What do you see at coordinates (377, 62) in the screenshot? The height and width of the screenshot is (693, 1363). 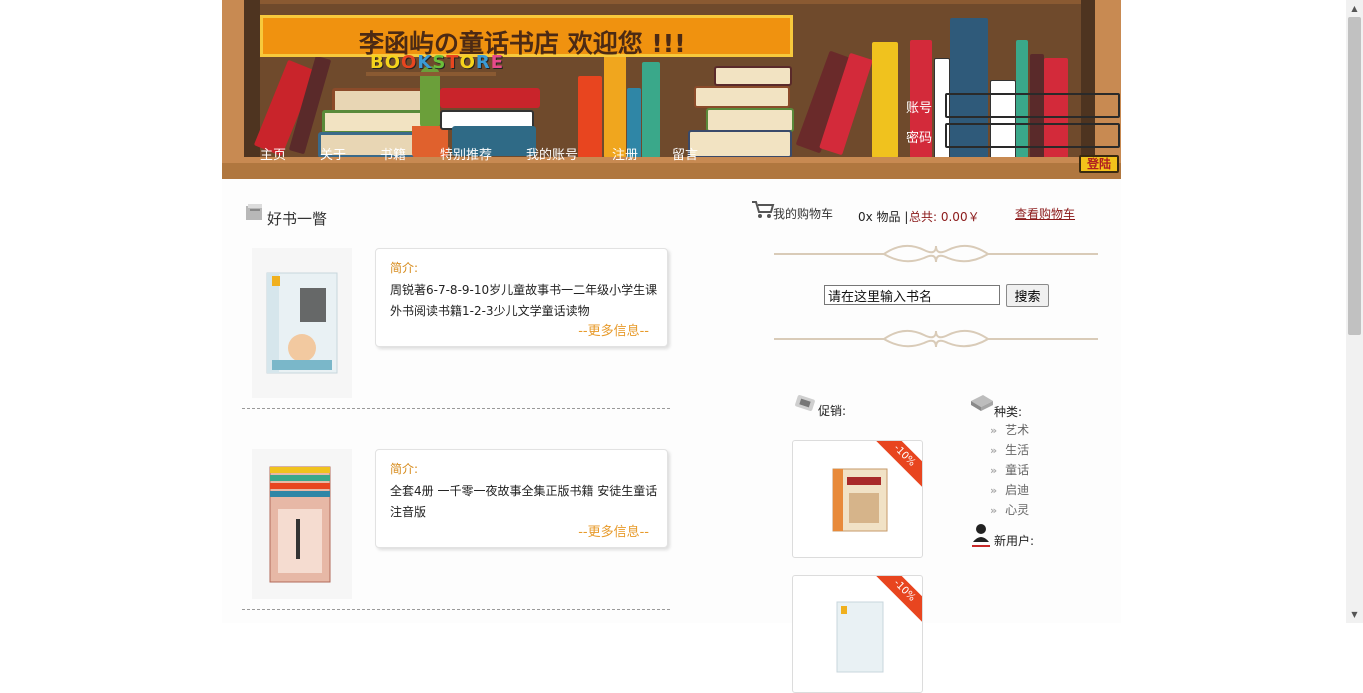 I see `logo-letter: B` at bounding box center [377, 62].